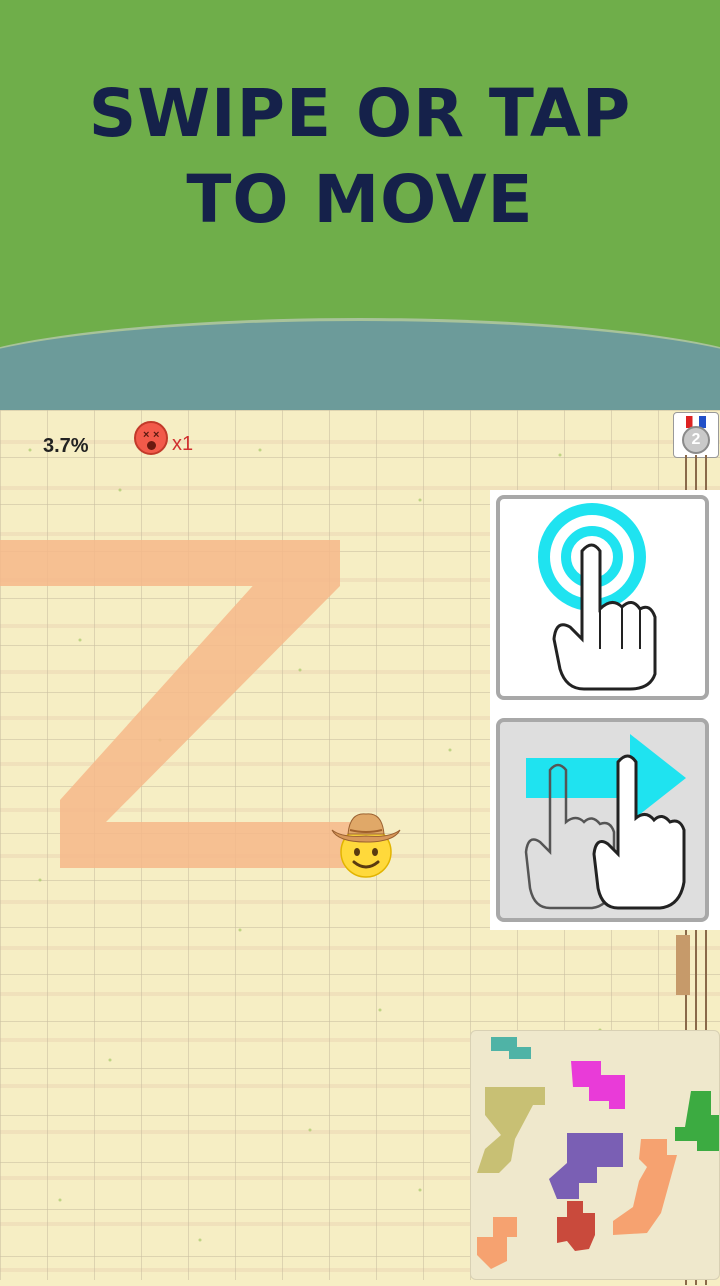 The width and height of the screenshot is (720, 1286). I want to click on progress-percent: 3.7%, so click(66, 446).